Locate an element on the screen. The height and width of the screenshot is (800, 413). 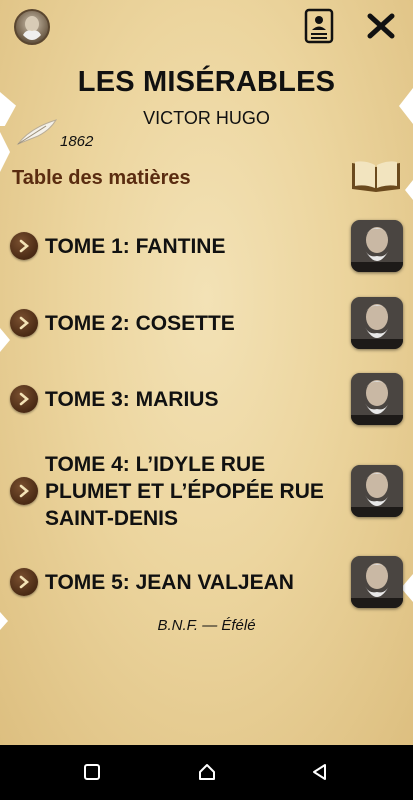
author-name: VICTOR HUGO is located at coordinates (206, 118).